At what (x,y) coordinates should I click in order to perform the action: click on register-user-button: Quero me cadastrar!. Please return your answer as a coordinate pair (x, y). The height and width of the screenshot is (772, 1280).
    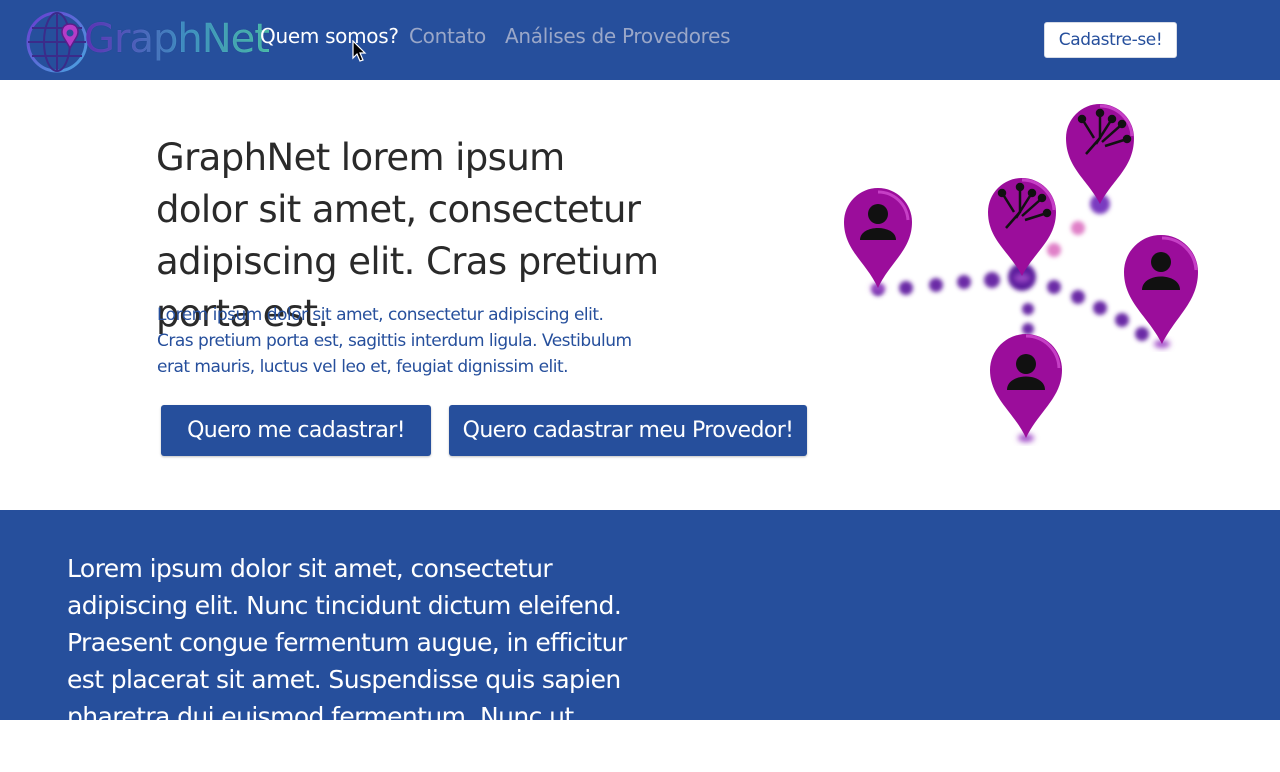
    Looking at the image, I should click on (296, 430).